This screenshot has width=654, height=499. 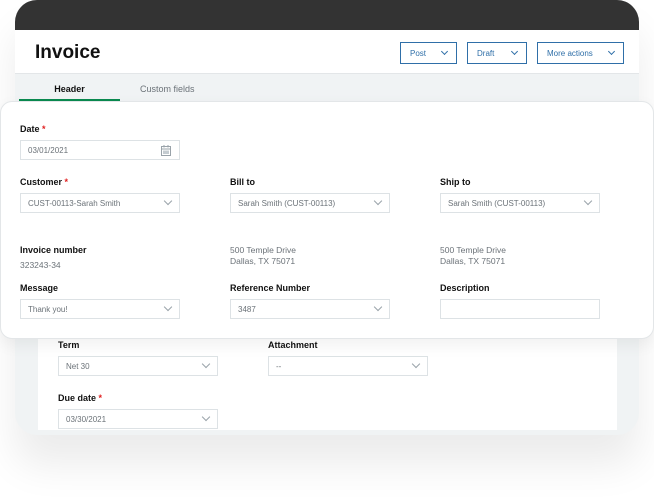 I want to click on draft-button: Draft, so click(x=497, y=53).